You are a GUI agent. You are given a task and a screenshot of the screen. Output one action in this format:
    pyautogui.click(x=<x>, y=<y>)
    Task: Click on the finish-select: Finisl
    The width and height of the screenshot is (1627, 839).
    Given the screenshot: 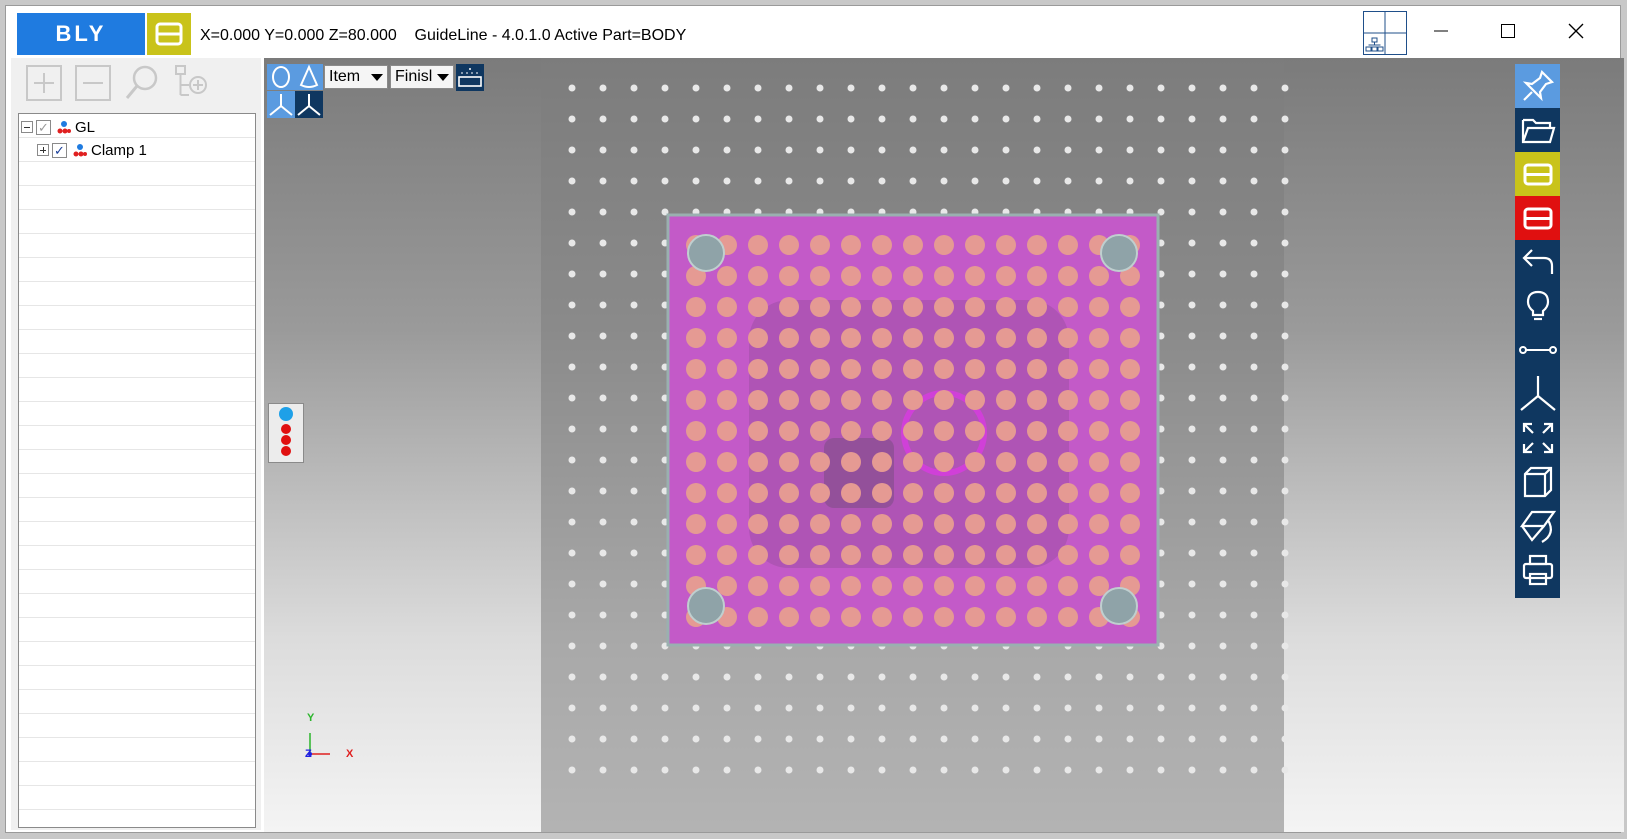 What is the action you would take?
    pyautogui.click(x=422, y=77)
    